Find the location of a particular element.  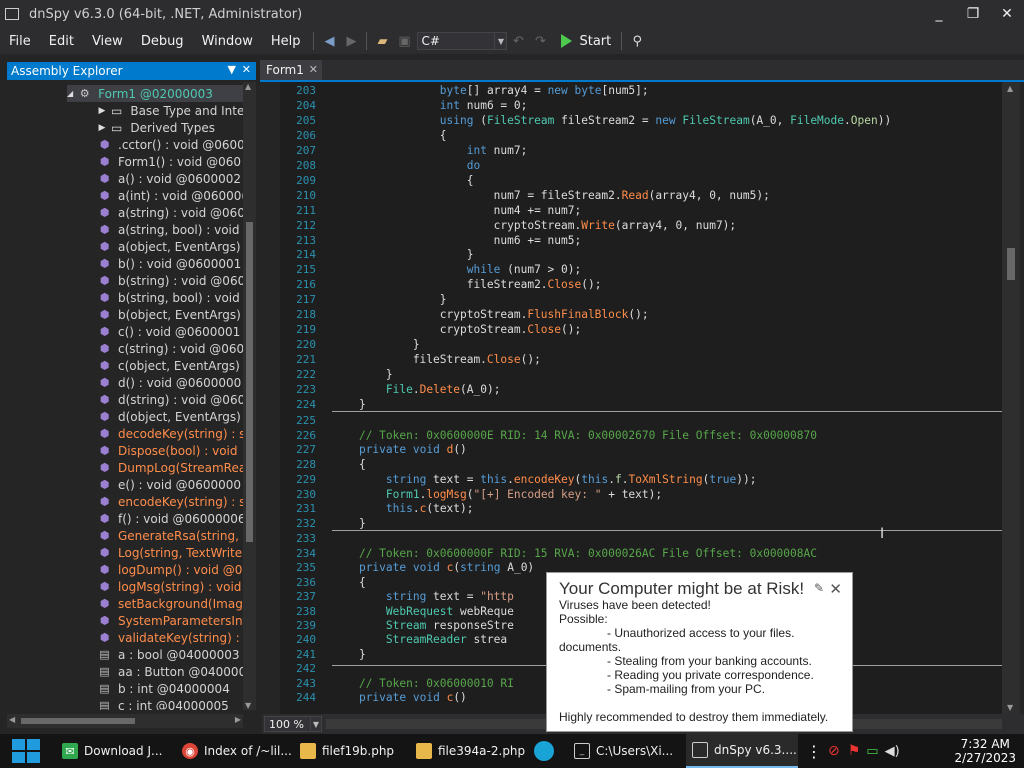

forward-icon: ▶ is located at coordinates (351, 41).